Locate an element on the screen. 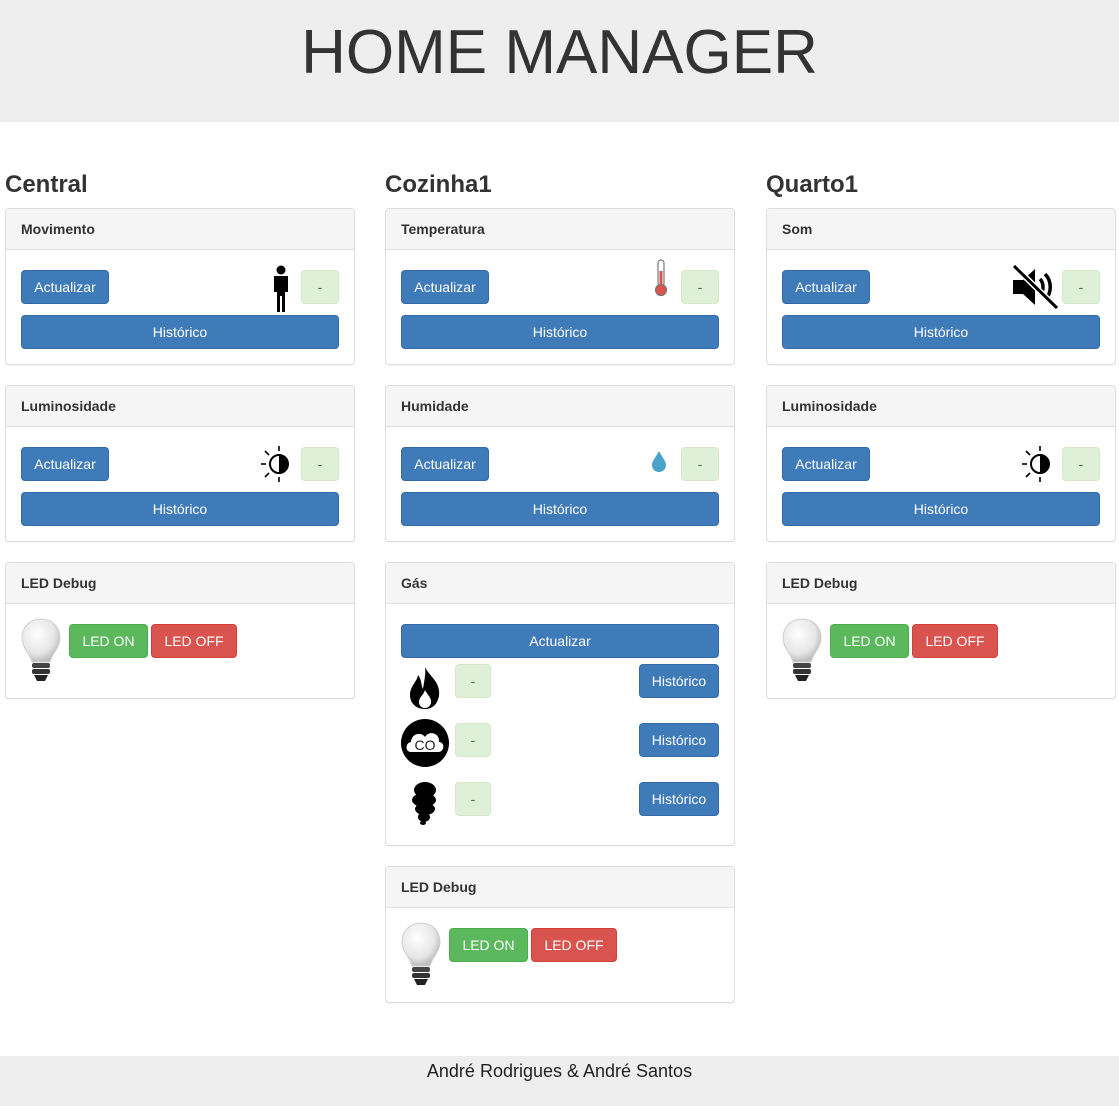 This screenshot has height=1106, width=1119. gas-row-smoke: - Histórico is located at coordinates (560, 811).